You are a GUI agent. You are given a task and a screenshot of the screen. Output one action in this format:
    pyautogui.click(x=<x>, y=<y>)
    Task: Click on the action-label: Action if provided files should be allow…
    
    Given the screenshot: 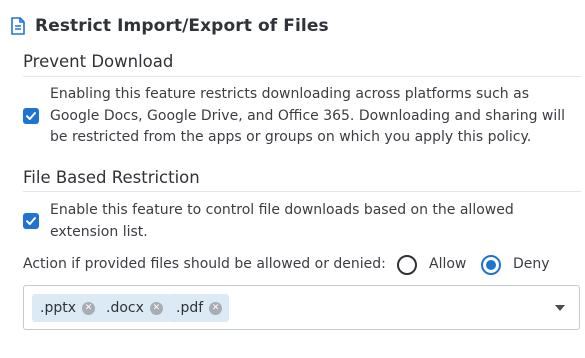 What is the action you would take?
    pyautogui.click(x=204, y=264)
    